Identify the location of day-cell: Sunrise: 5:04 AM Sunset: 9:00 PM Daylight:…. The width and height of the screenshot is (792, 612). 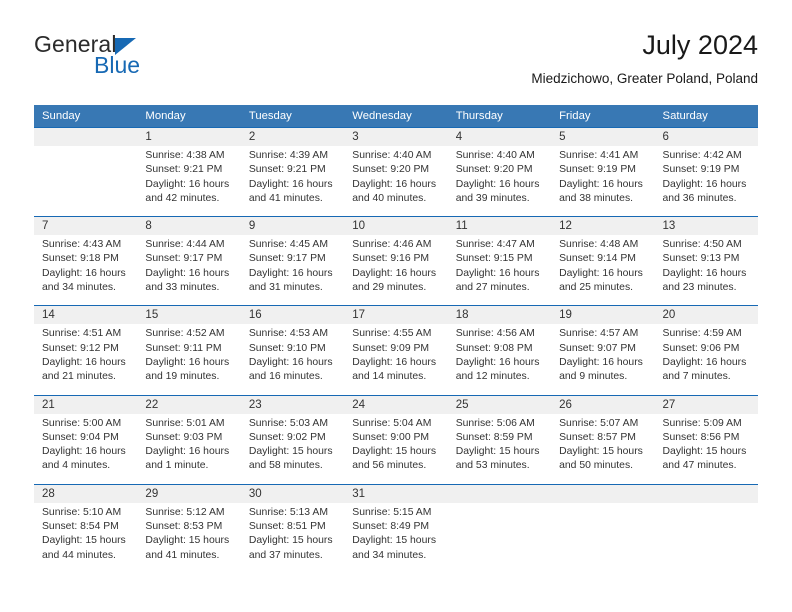
(396, 449).